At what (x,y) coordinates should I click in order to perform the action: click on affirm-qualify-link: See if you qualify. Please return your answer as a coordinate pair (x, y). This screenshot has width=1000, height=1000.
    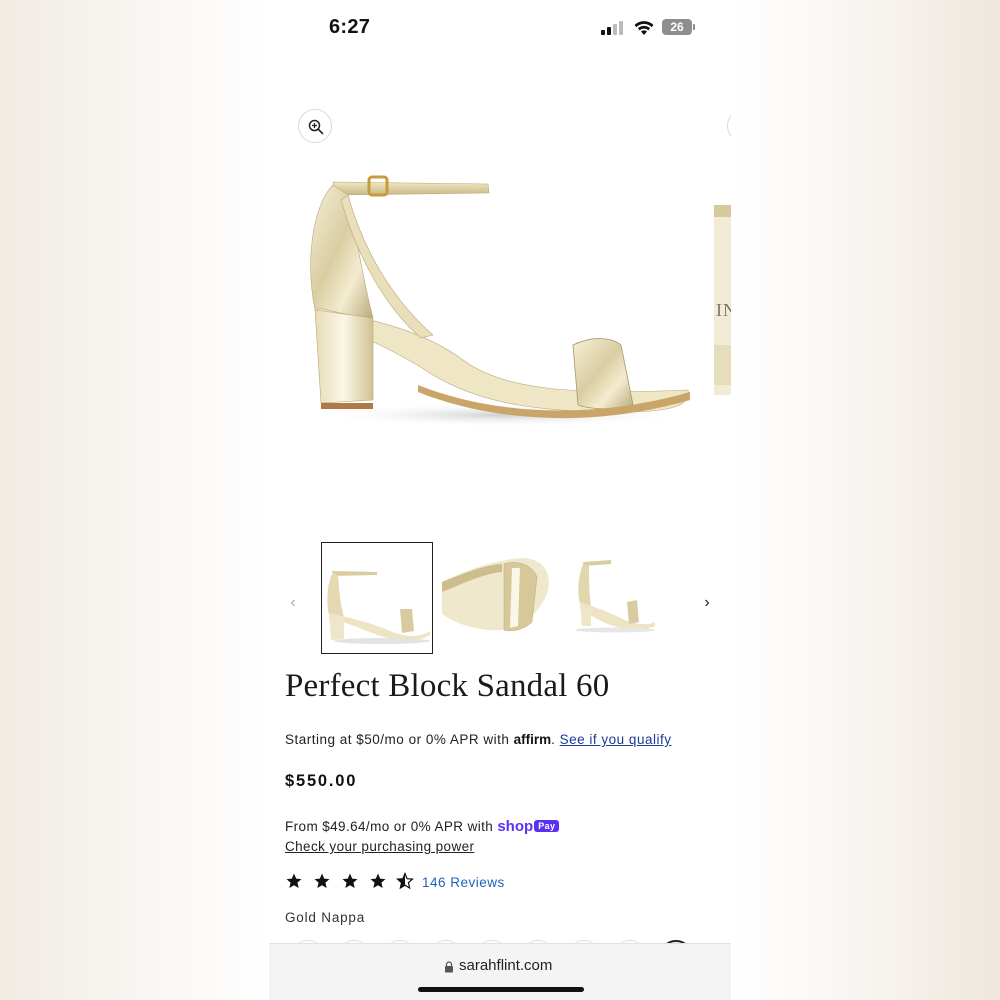
    Looking at the image, I should click on (616, 739).